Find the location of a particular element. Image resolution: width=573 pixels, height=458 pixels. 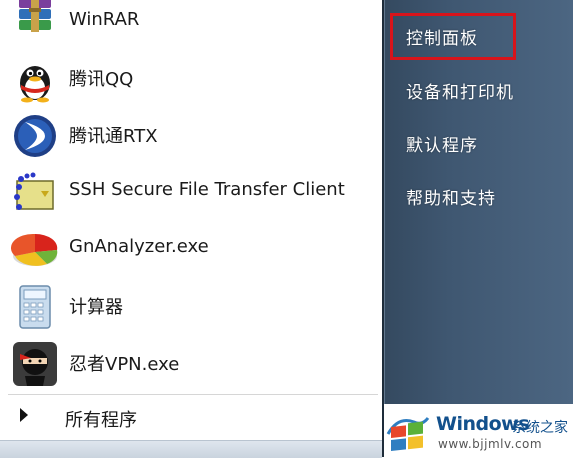

program-item-ssh-transfer: SSH Secure File Transfer Client is located at coordinates (191, 193).